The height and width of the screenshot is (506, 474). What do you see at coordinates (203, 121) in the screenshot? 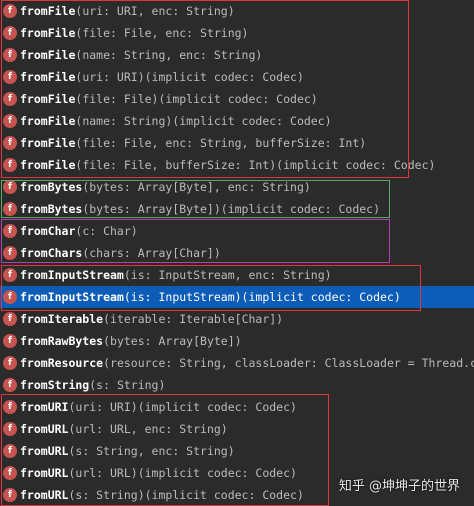
I see `method-params: (name: String)(implicit codec: Codec)` at bounding box center [203, 121].